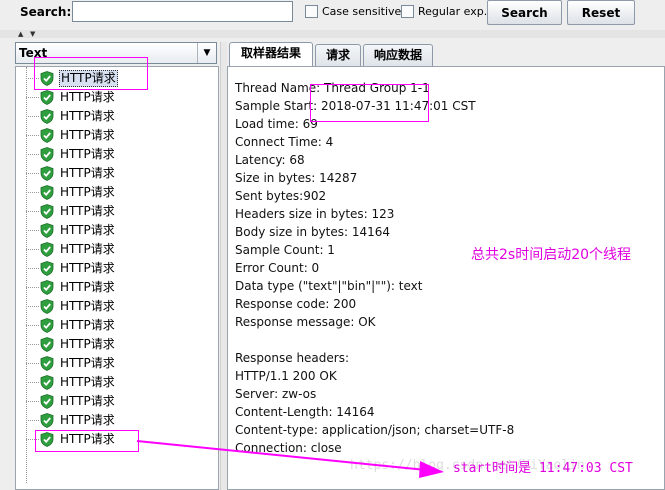 This screenshot has width=665, height=490. I want to click on result-line: Response headers:, so click(292, 358).